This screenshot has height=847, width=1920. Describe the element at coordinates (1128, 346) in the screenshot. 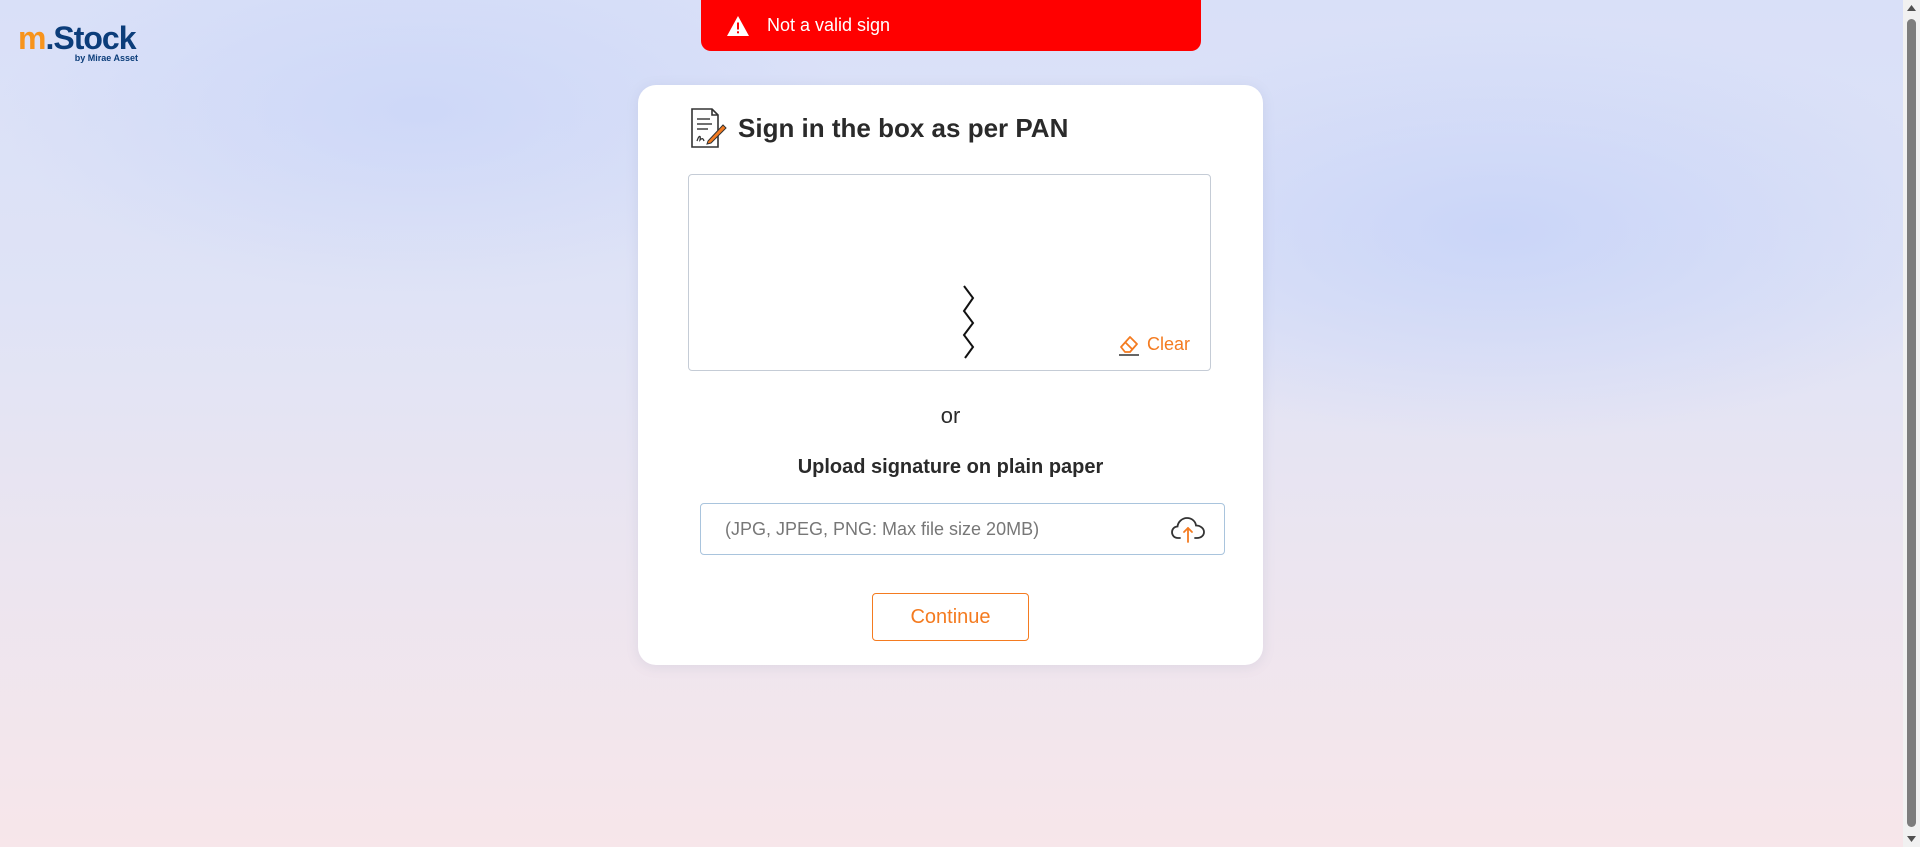

I see `eraser-icon` at that location.